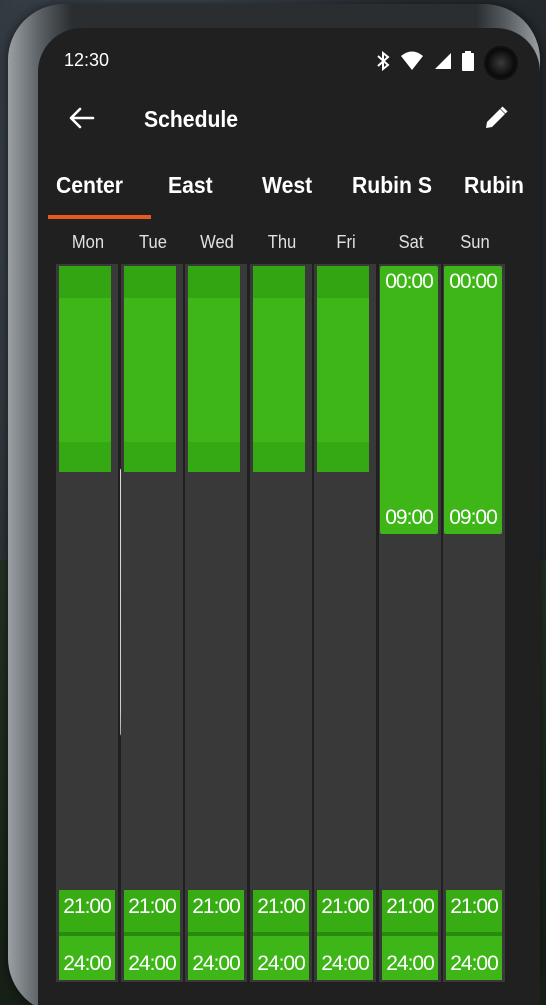 The image size is (546, 1005). Describe the element at coordinates (409, 400) in the screenshot. I see `schedule-block-sat-morning: 00:00 09:00` at that location.